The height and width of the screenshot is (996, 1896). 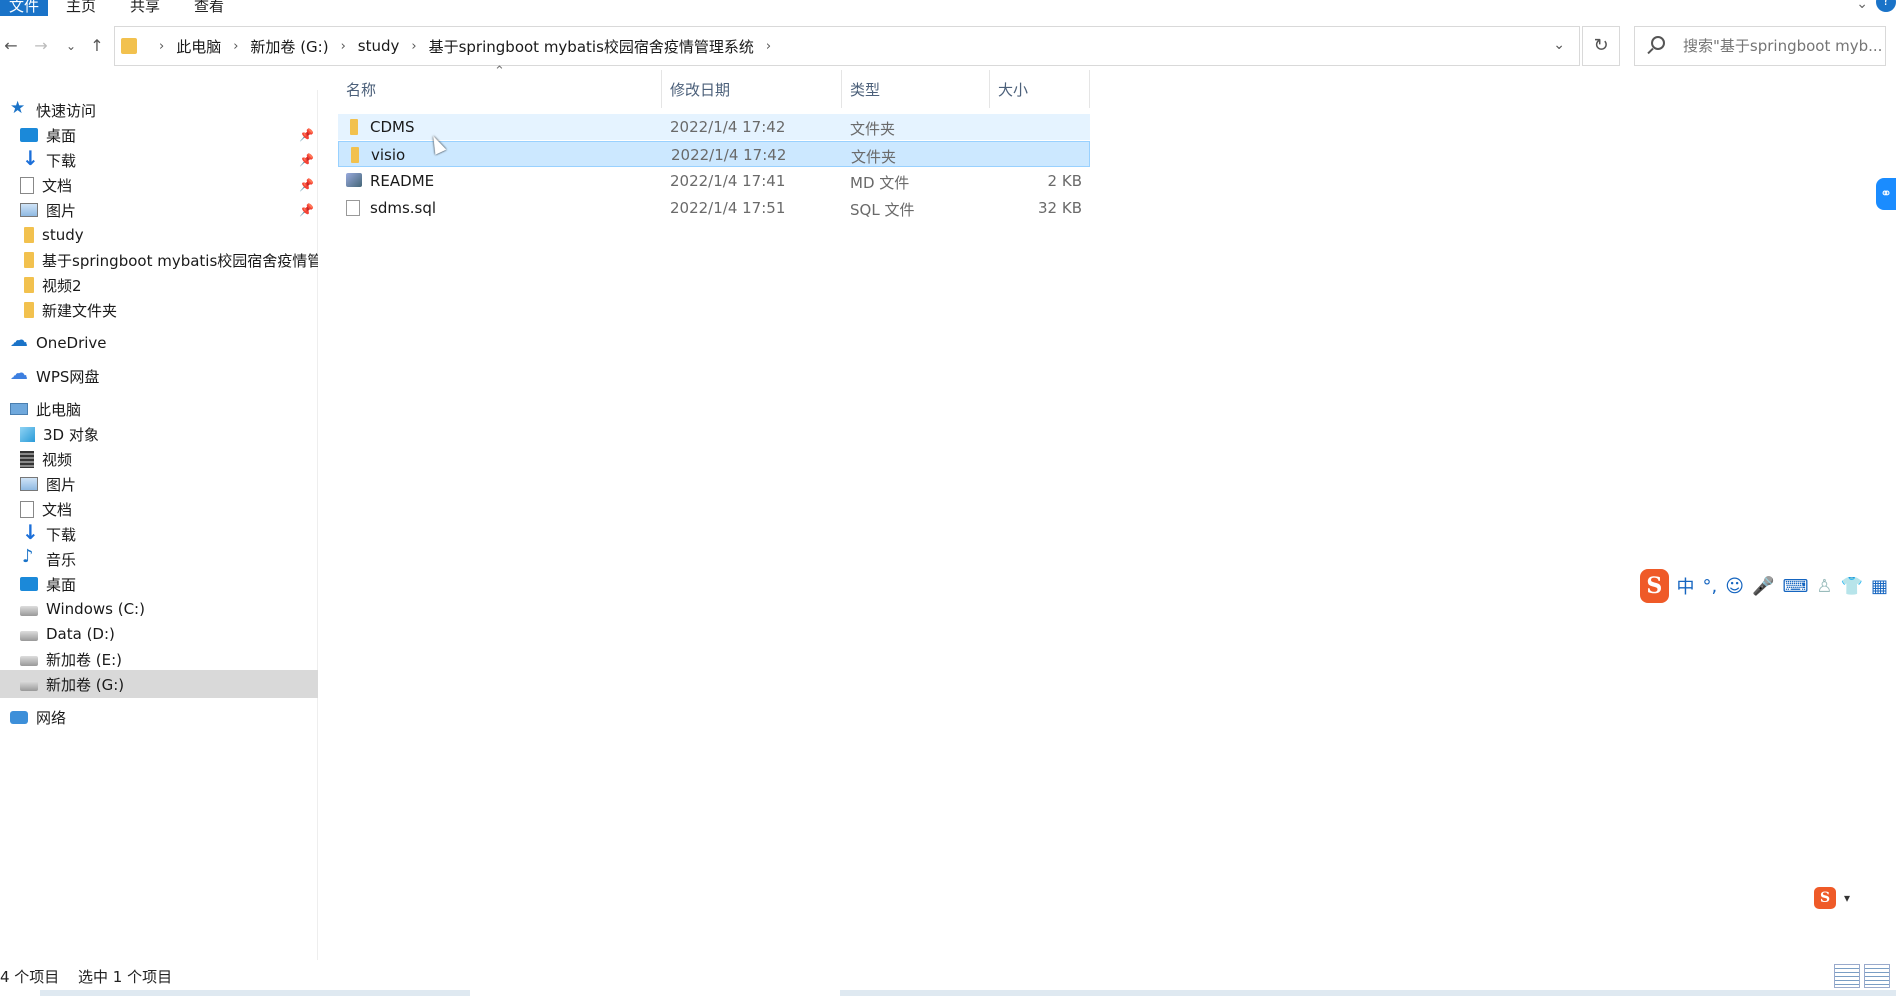 What do you see at coordinates (145, 8) in the screenshot?
I see `tab-share: 共享` at bounding box center [145, 8].